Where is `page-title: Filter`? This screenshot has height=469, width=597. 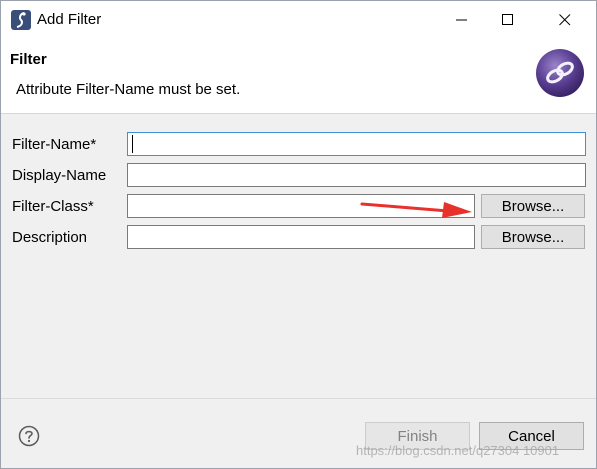
page-title: Filter is located at coordinates (28, 59).